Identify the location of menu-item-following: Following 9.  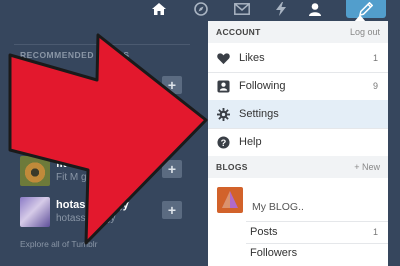
(298, 86).